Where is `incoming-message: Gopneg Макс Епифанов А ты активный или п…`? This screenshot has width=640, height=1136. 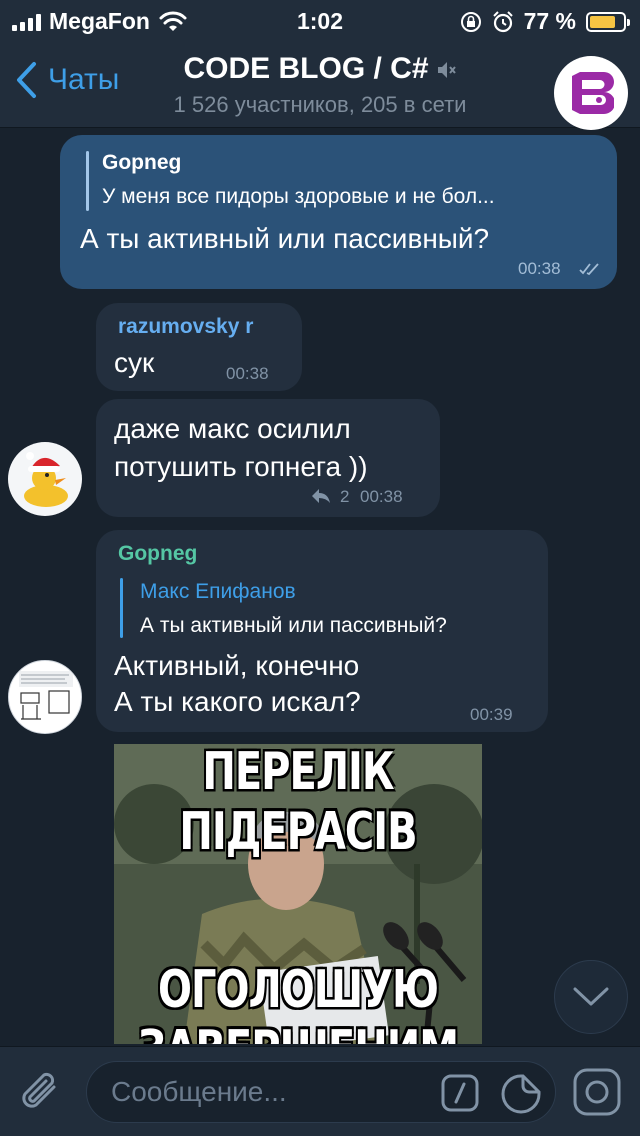 incoming-message: Gopneg Макс Епифанов А ты активный или п… is located at coordinates (322, 631).